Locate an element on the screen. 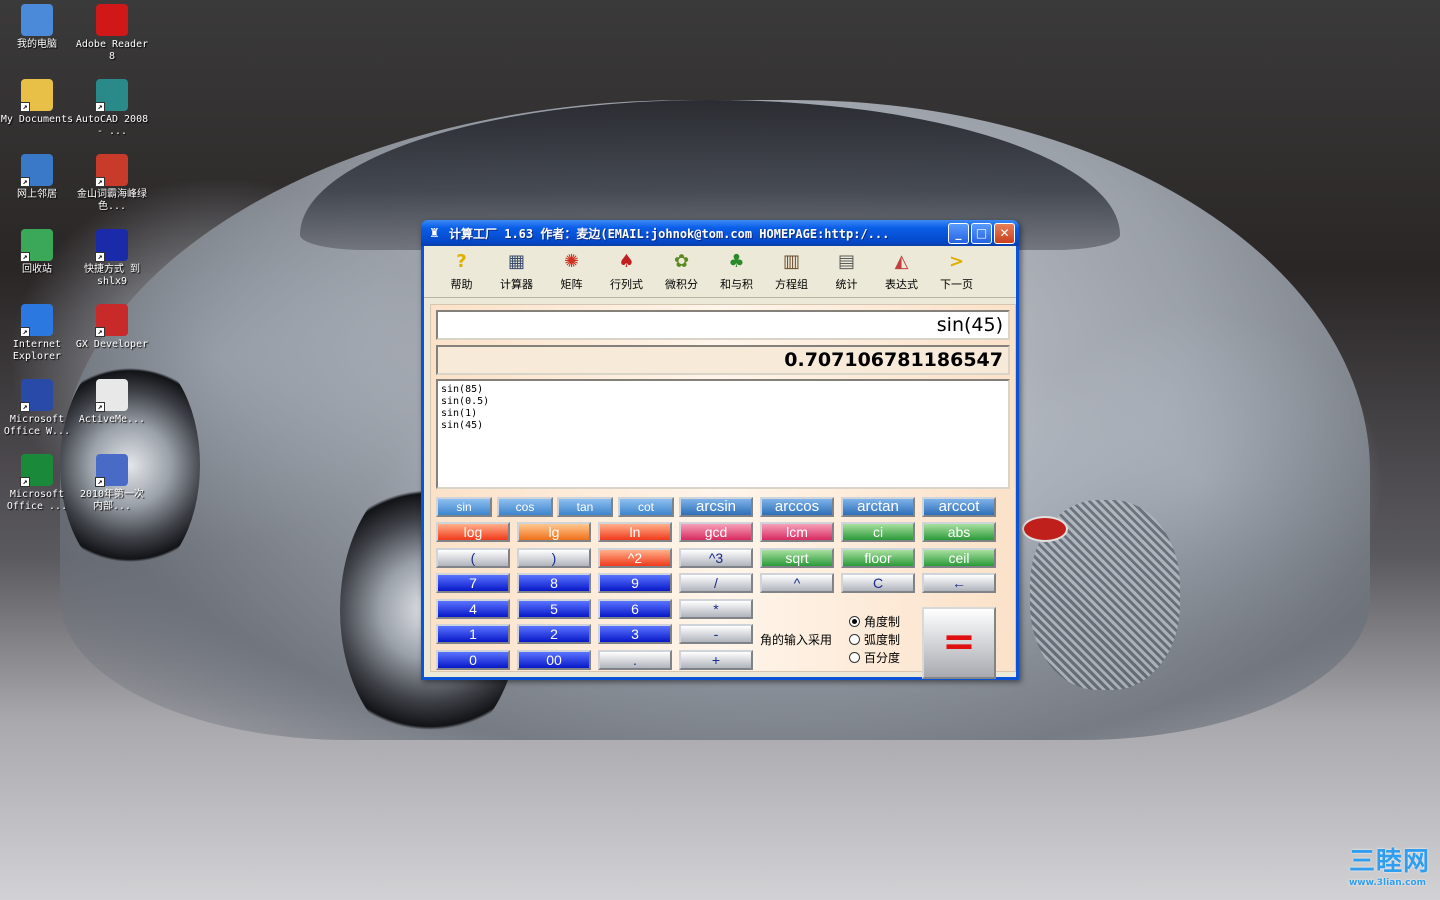  key-lg: lg is located at coordinates (554, 532).